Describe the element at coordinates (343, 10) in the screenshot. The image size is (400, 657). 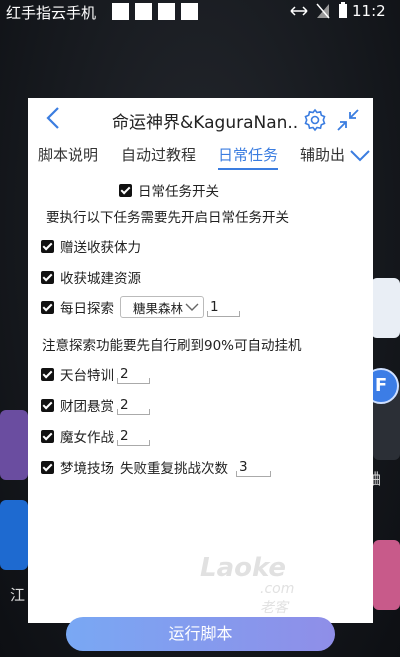
I see `battery-icon` at that location.